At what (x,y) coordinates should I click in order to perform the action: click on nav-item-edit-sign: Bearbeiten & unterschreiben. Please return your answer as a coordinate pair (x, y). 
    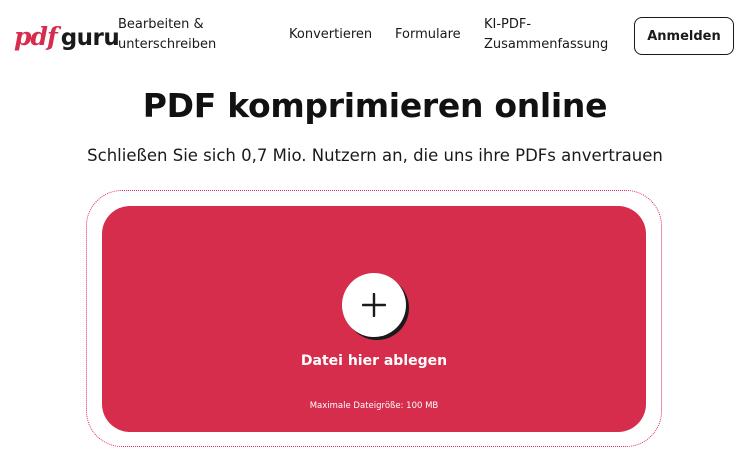
    Looking at the image, I should click on (178, 35).